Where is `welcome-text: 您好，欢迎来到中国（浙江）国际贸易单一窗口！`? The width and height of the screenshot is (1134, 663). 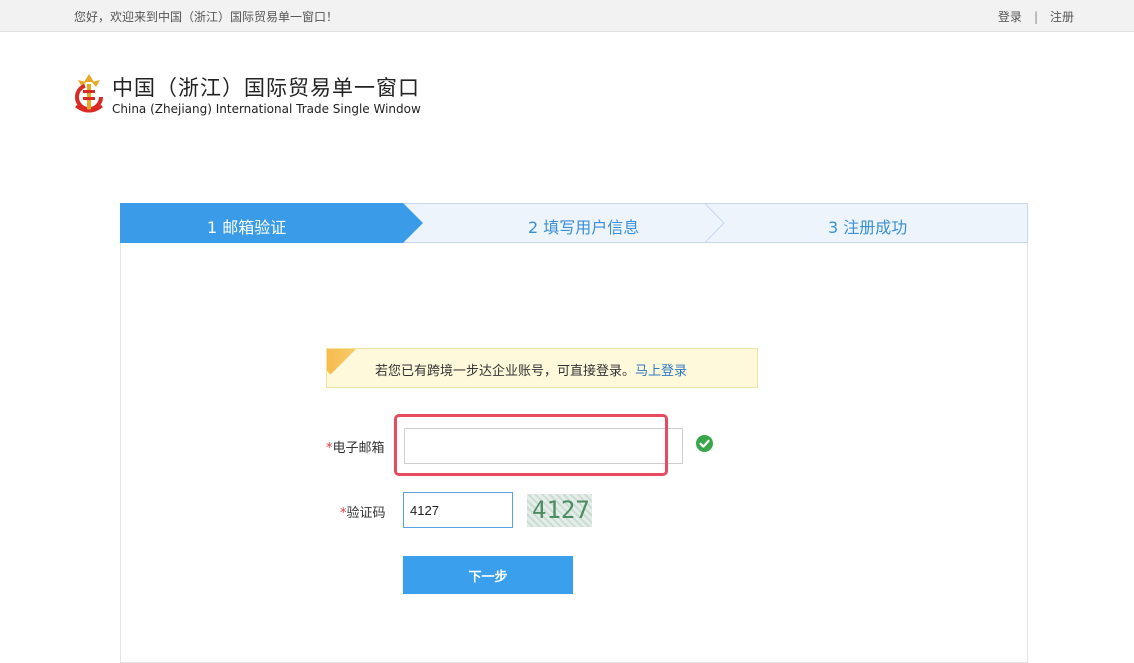 welcome-text: 您好，欢迎来到中国（浙江）国际贸易单一窗口！ is located at coordinates (206, 17).